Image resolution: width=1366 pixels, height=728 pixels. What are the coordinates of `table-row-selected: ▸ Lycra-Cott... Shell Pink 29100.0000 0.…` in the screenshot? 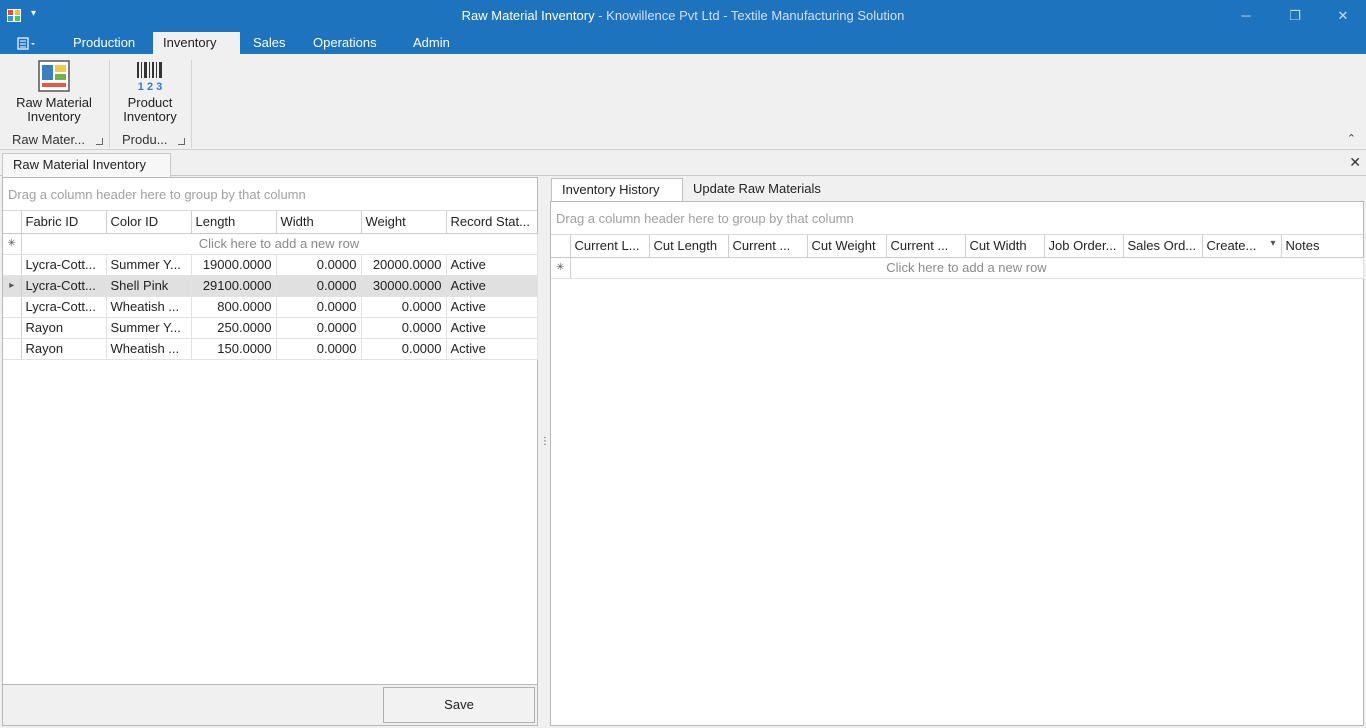 It's located at (270, 286).